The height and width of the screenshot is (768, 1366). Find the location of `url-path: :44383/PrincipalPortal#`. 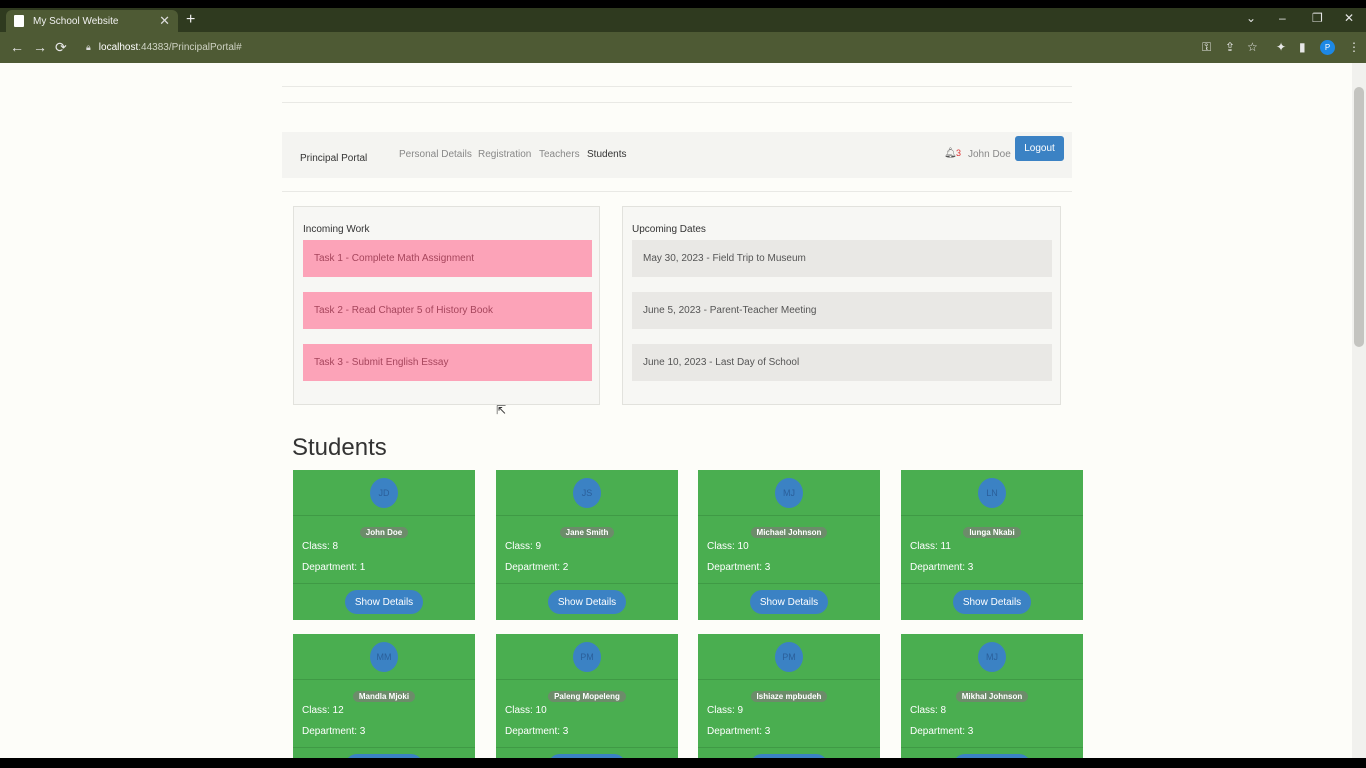

url-path: :44383/PrincipalPortal# is located at coordinates (190, 47).